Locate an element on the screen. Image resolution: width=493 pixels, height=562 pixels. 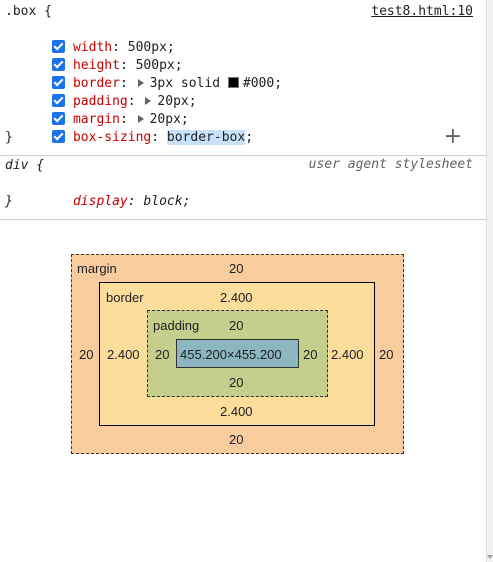
margin-right-value: 20 is located at coordinates (386, 355).